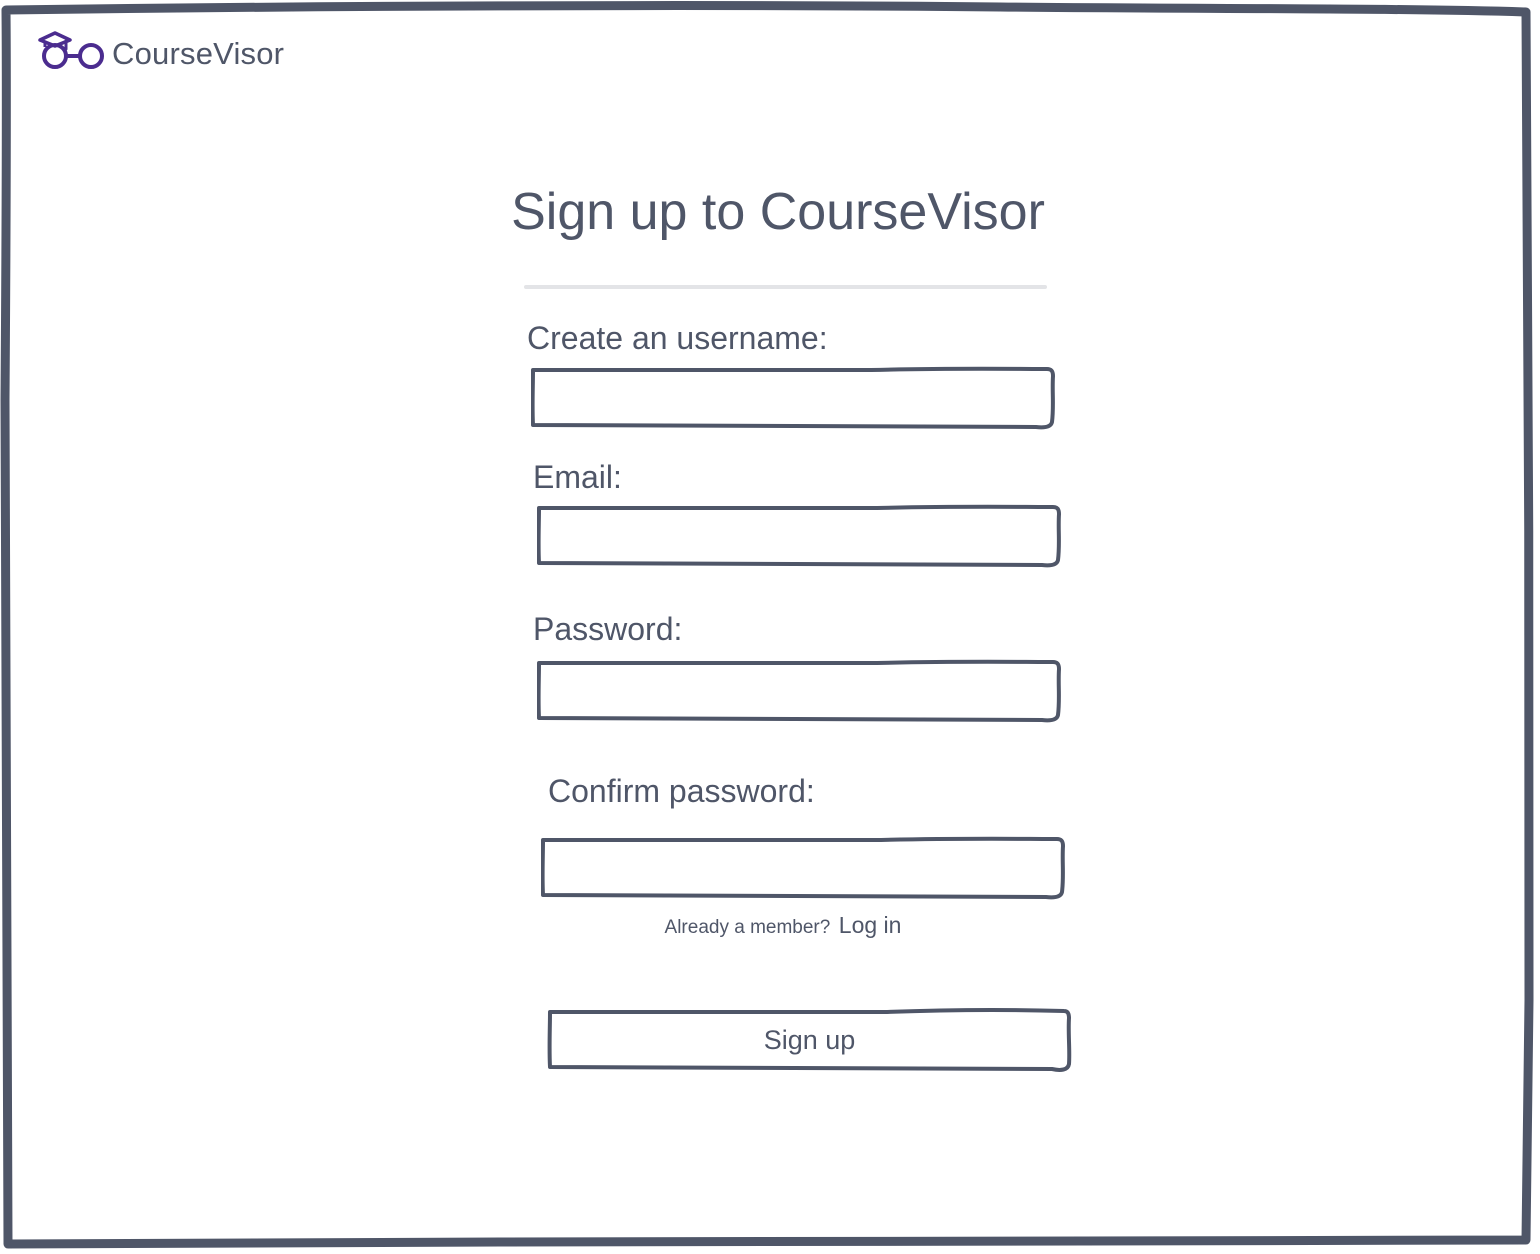 Image resolution: width=1540 pixels, height=1254 pixels. Describe the element at coordinates (681, 791) in the screenshot. I see `confirm-password-label: Confirm password:` at that location.